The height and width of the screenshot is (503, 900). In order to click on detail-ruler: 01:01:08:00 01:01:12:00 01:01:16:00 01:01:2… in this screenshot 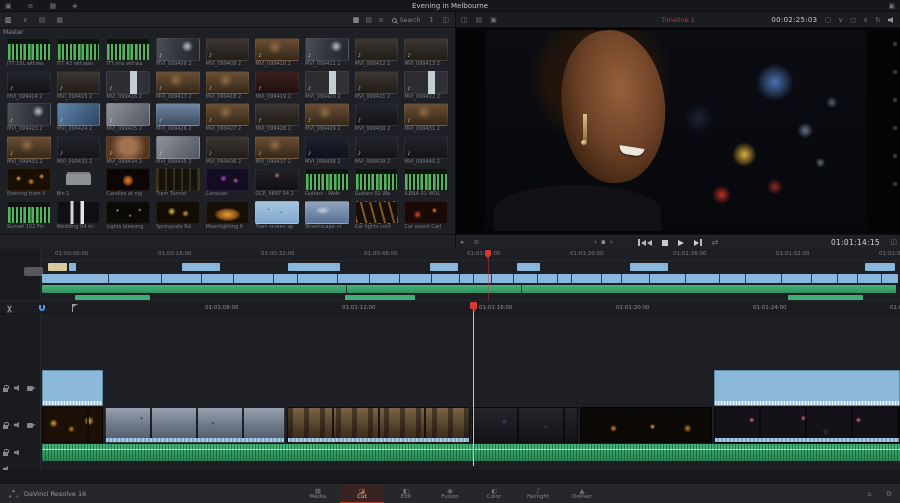, I will do `click(450, 307)`.